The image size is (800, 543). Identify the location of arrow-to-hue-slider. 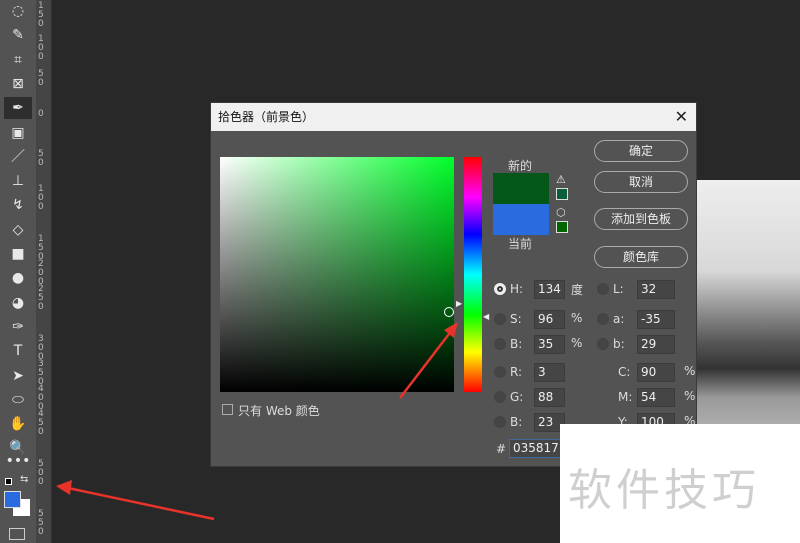
(426, 364).